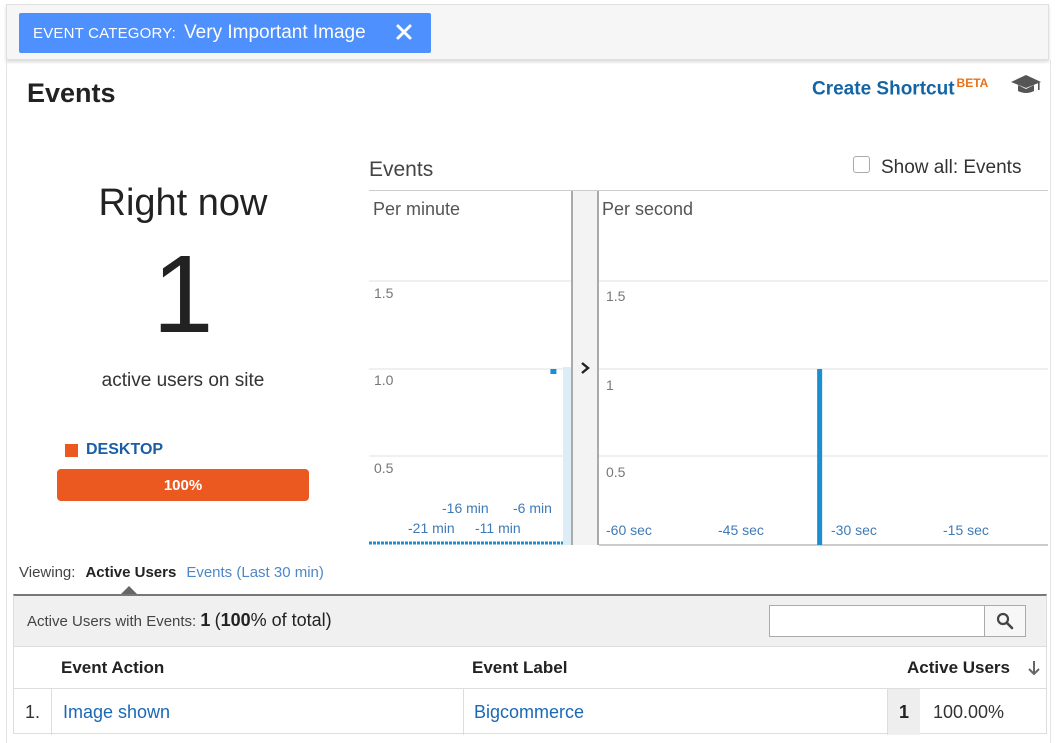  I want to click on ps-ytick: 1, so click(610, 385).